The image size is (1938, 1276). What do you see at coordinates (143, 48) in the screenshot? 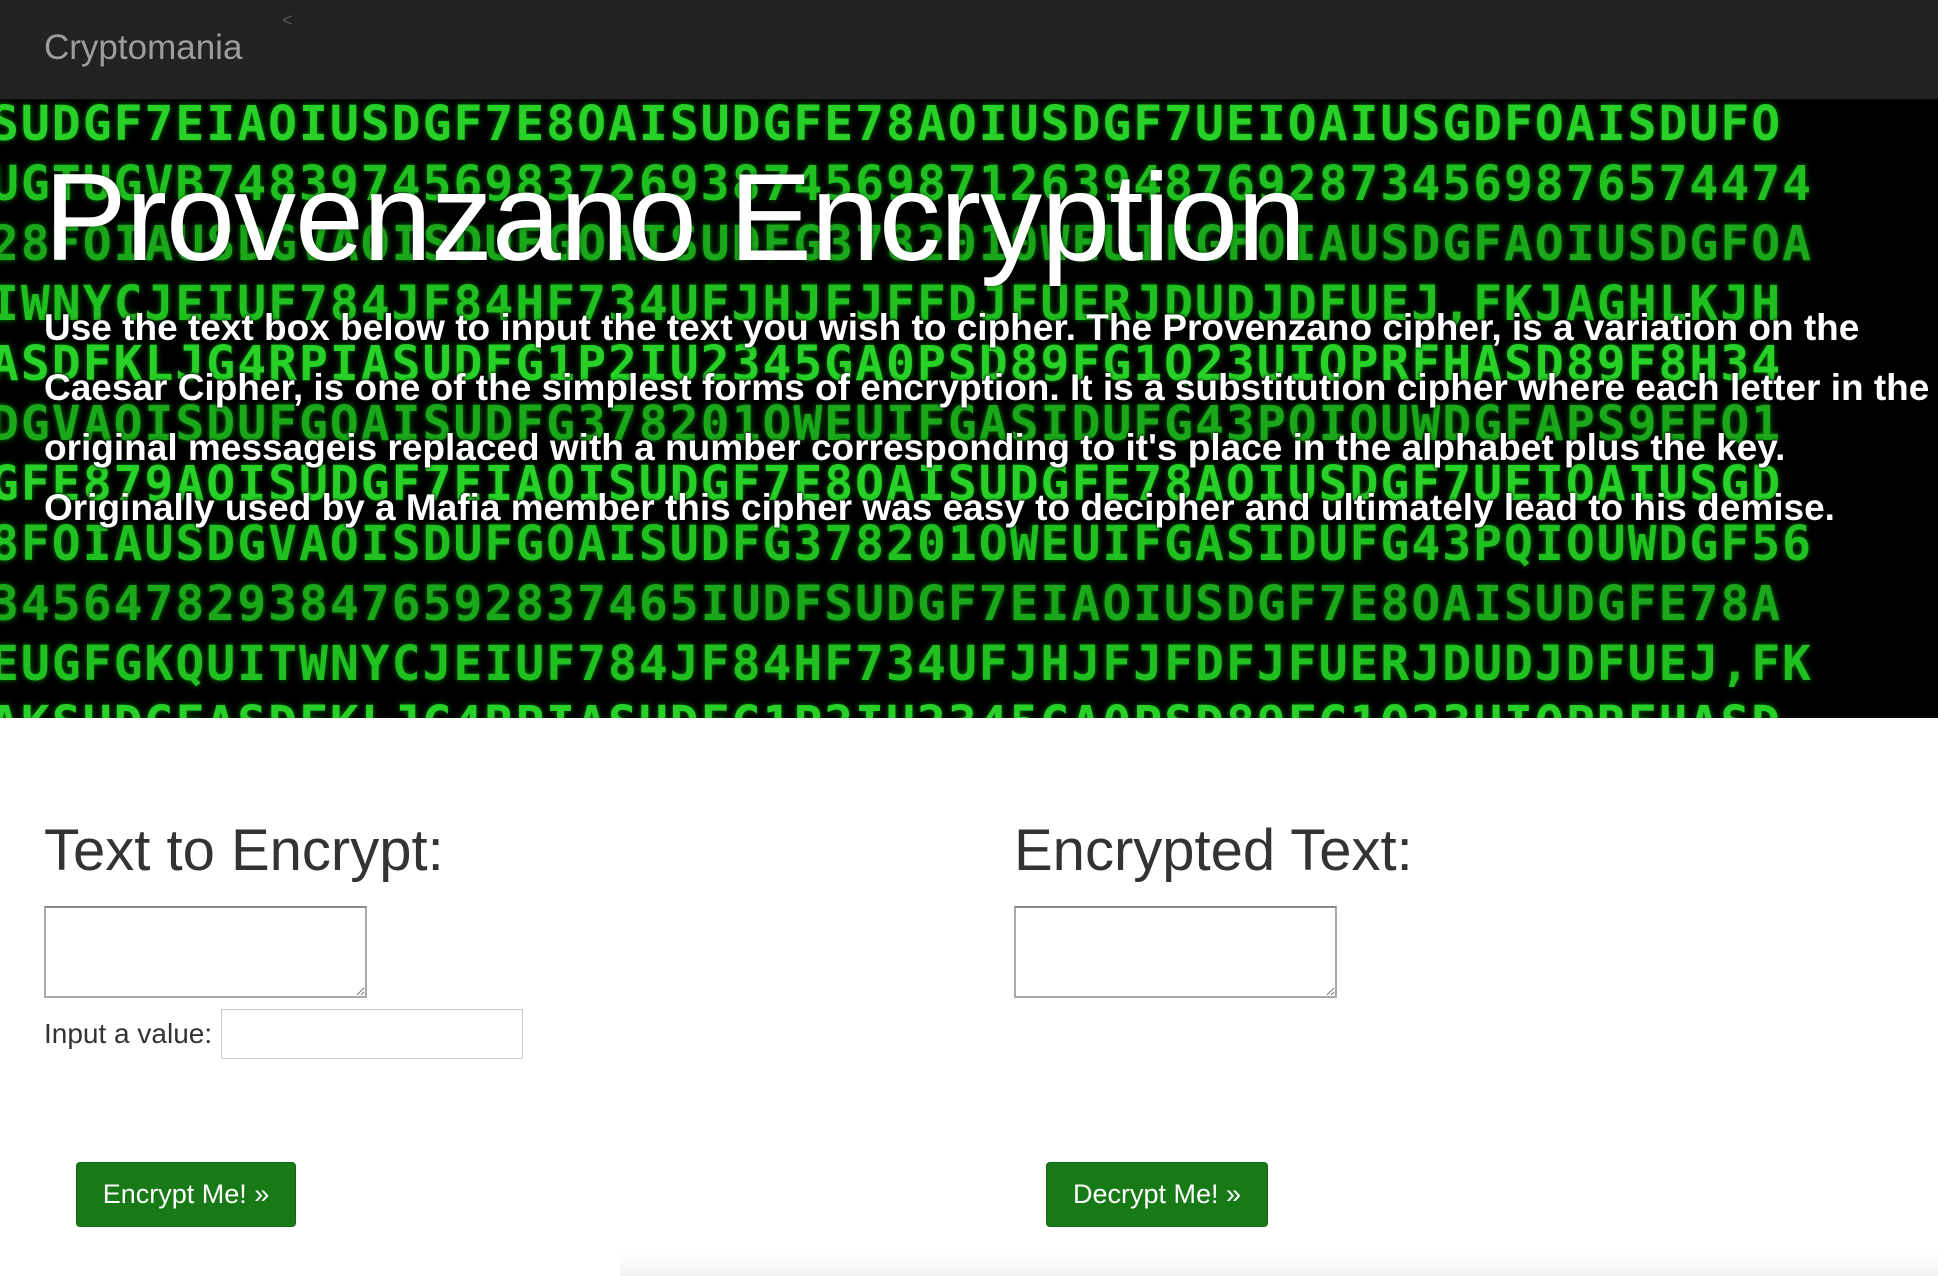
I see `brand-link: Cryptomania` at bounding box center [143, 48].